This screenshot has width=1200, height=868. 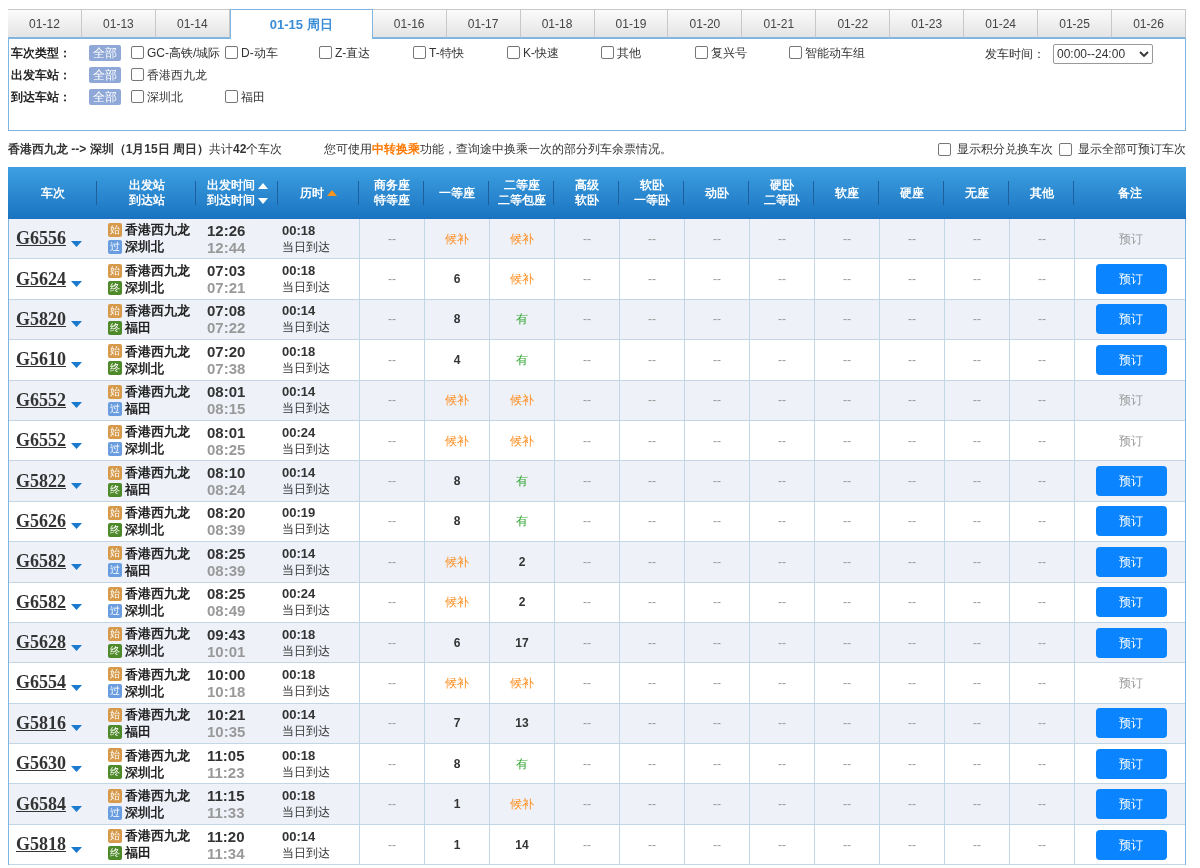 I want to click on date-tab: 01-13, so click(x=118, y=23).